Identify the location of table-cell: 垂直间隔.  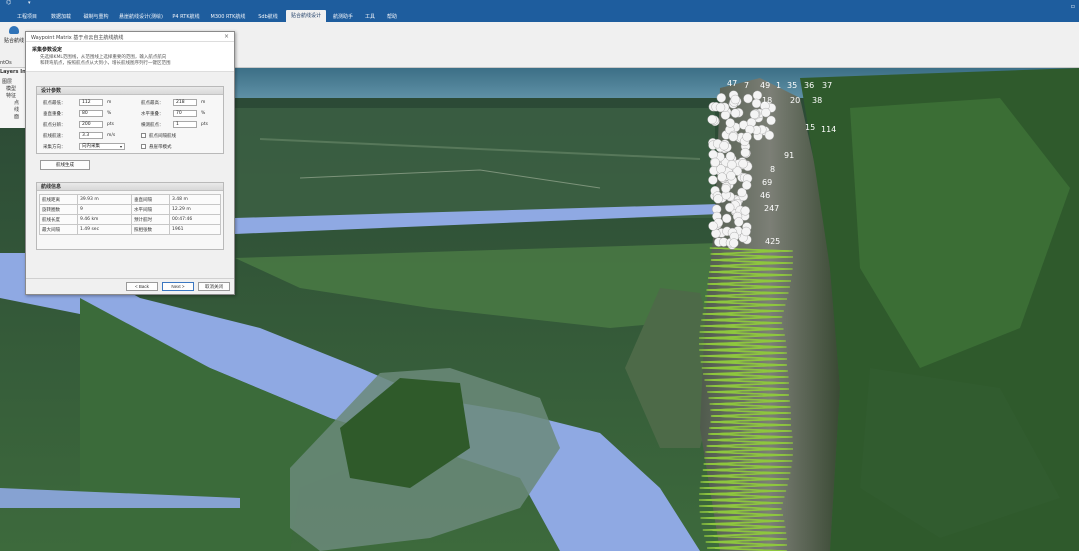
(150, 199).